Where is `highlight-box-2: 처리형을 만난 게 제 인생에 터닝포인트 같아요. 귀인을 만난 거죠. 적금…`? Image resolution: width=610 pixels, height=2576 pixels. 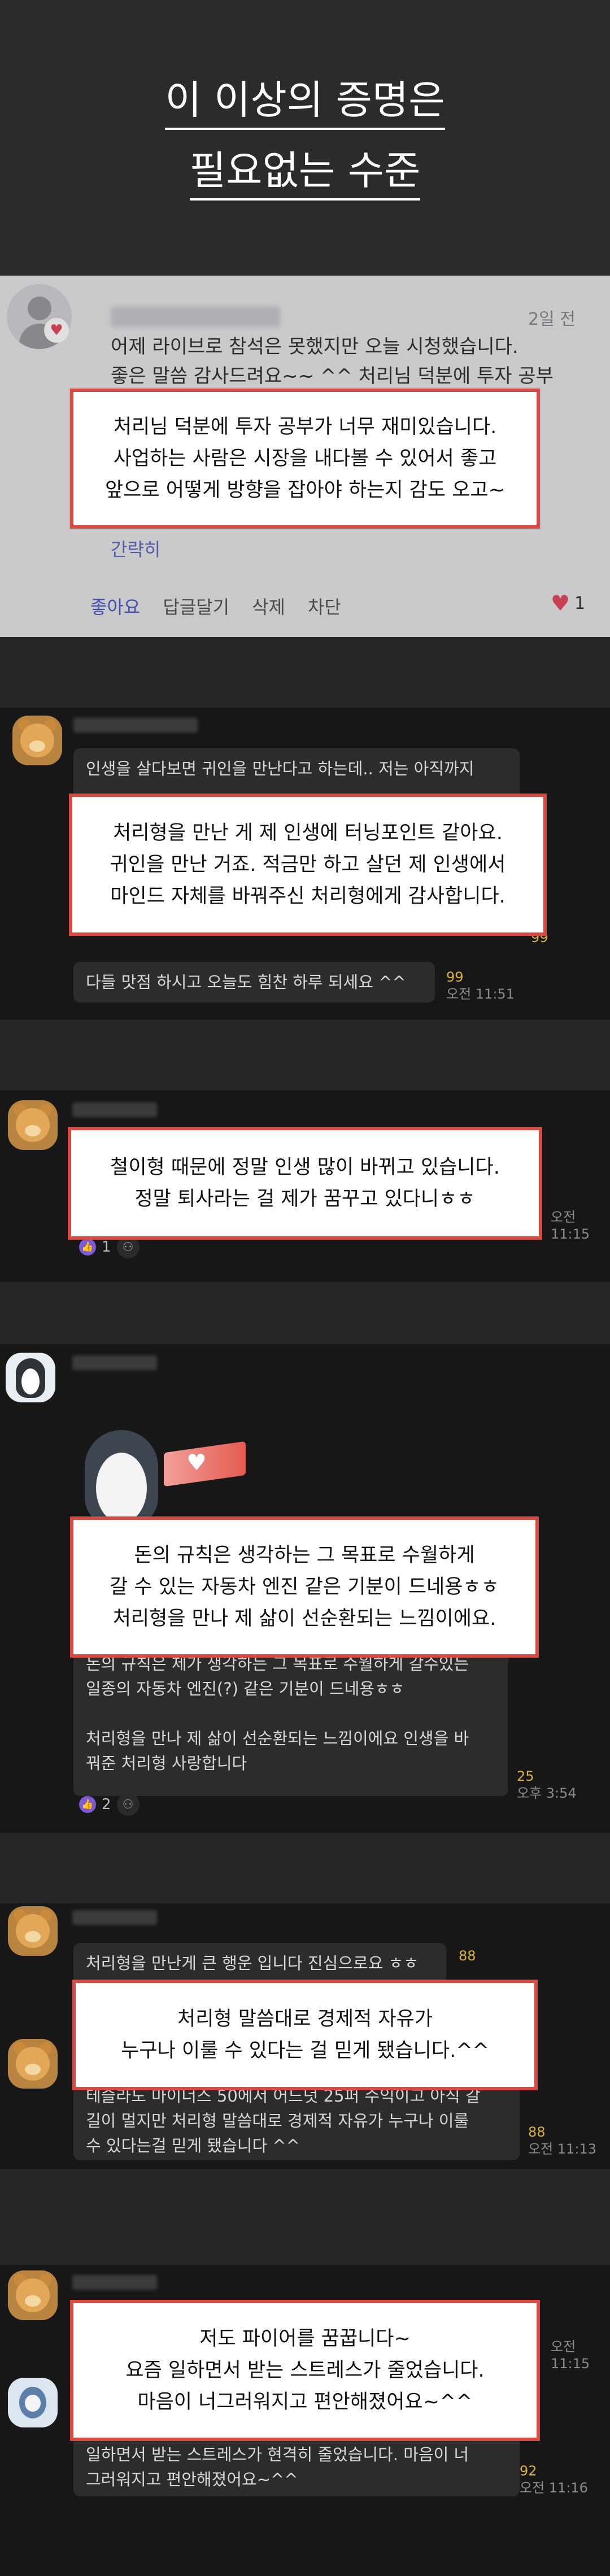 highlight-box-2: 처리형을 만난 게 제 인생에 터닝포인트 같아요. 귀인을 만난 거죠. 적금… is located at coordinates (308, 865).